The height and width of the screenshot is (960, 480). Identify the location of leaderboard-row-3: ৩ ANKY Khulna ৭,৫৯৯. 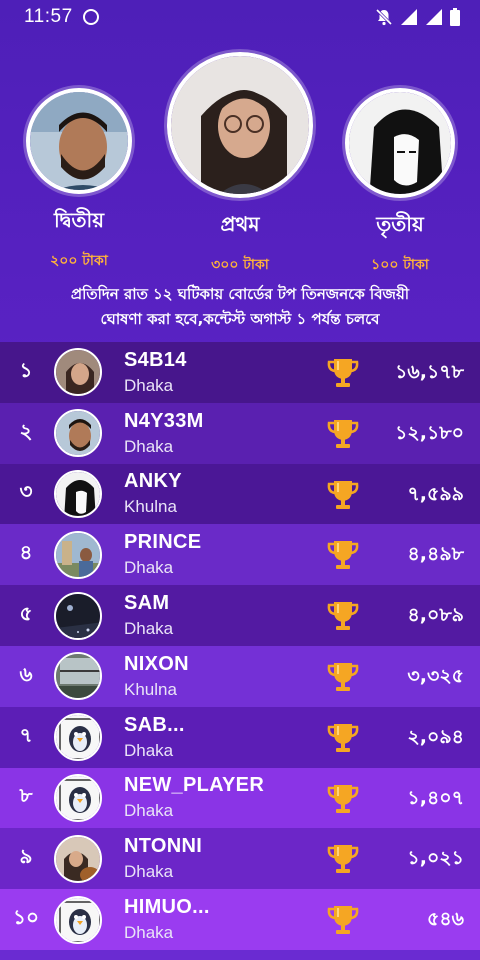
(240, 494).